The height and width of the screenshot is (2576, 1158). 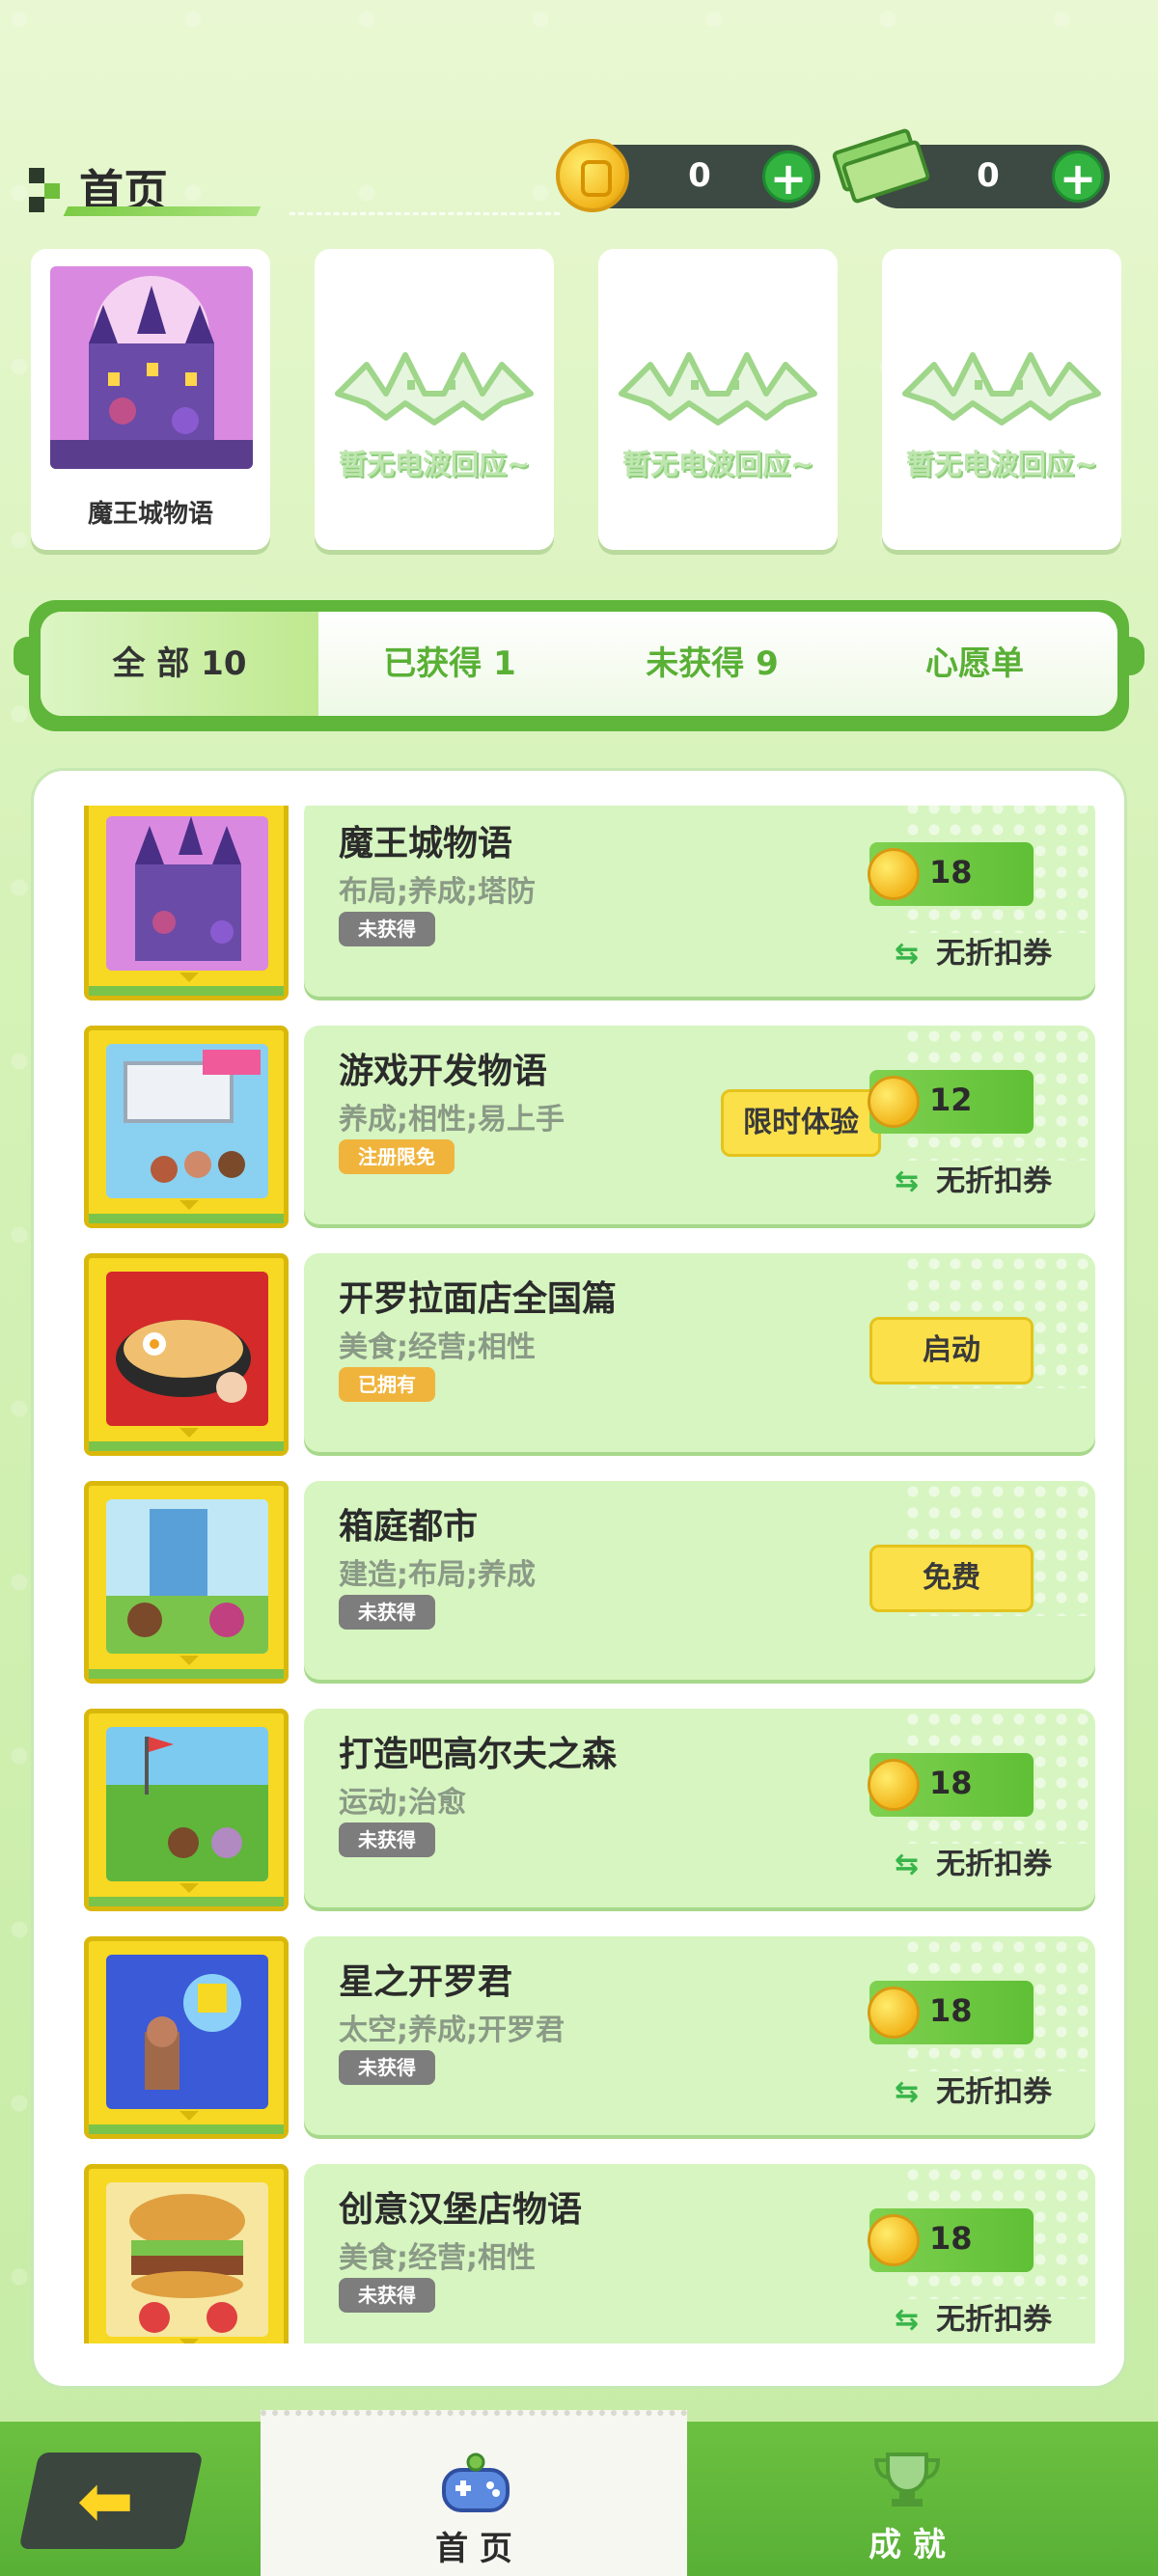 What do you see at coordinates (437, 892) in the screenshot?
I see `game-tags: 布局;养成;塔防` at bounding box center [437, 892].